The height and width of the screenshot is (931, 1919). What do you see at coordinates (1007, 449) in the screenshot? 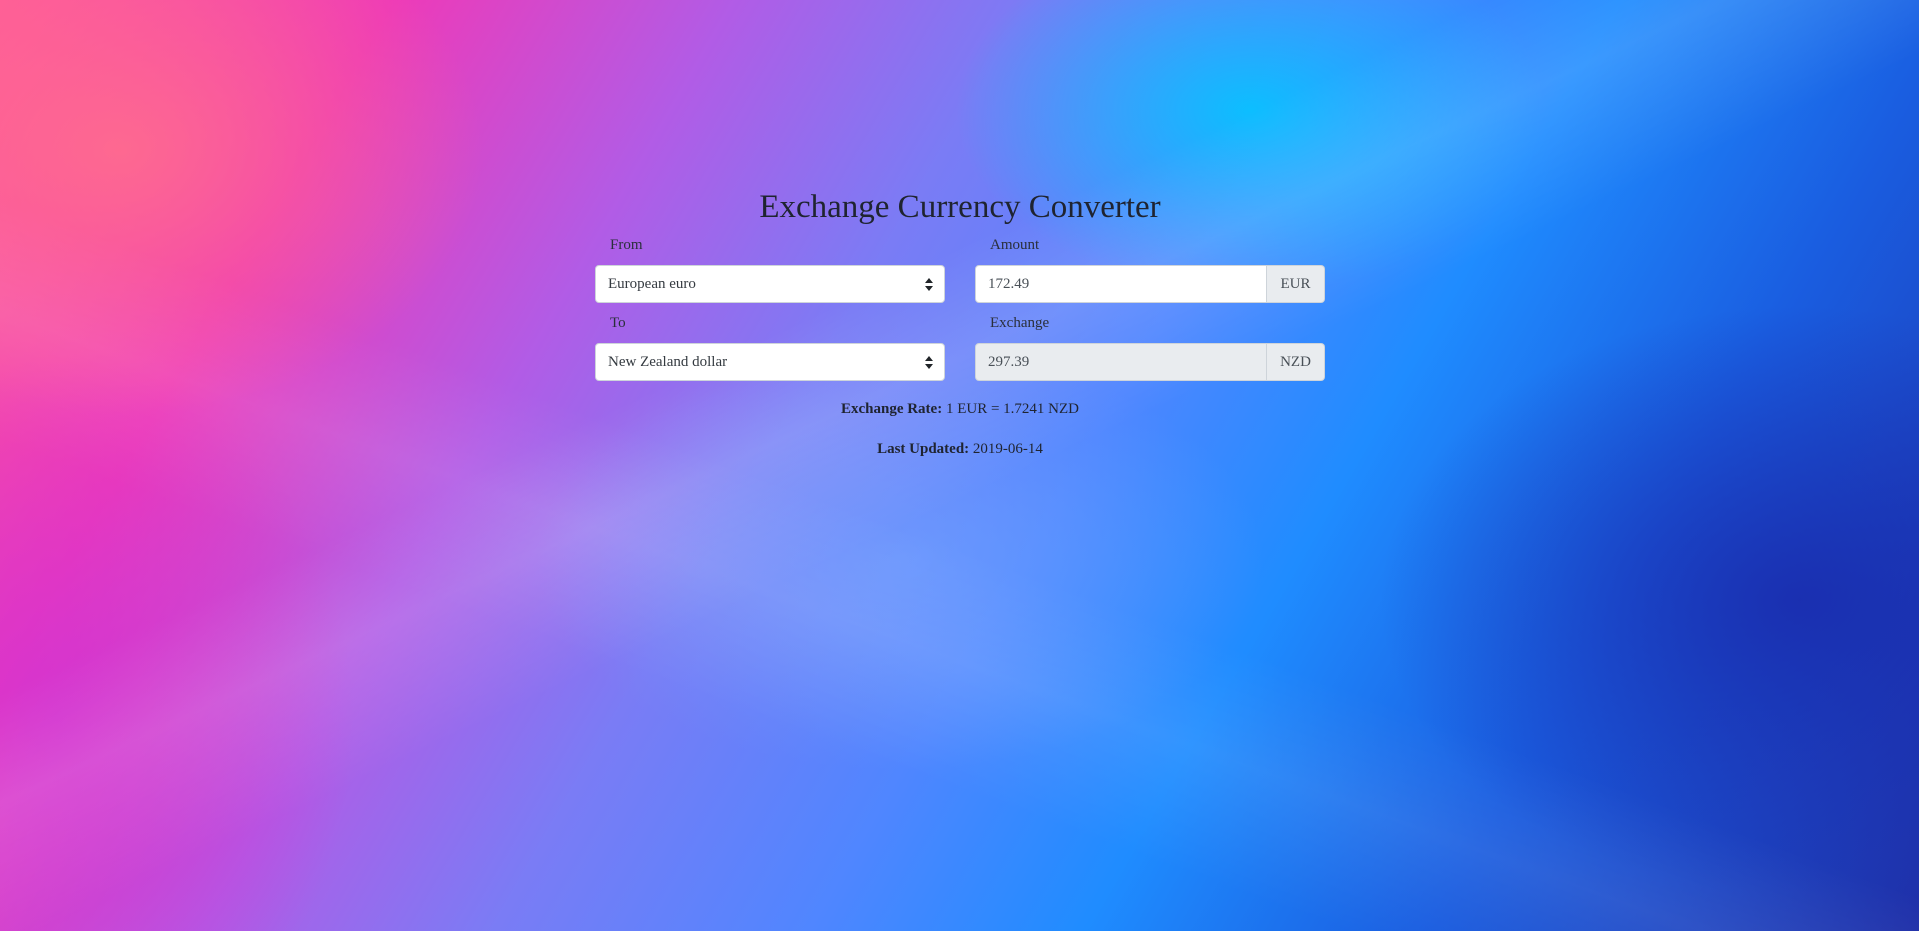
I see `last-updated-value: 2019-06-14` at bounding box center [1007, 449].